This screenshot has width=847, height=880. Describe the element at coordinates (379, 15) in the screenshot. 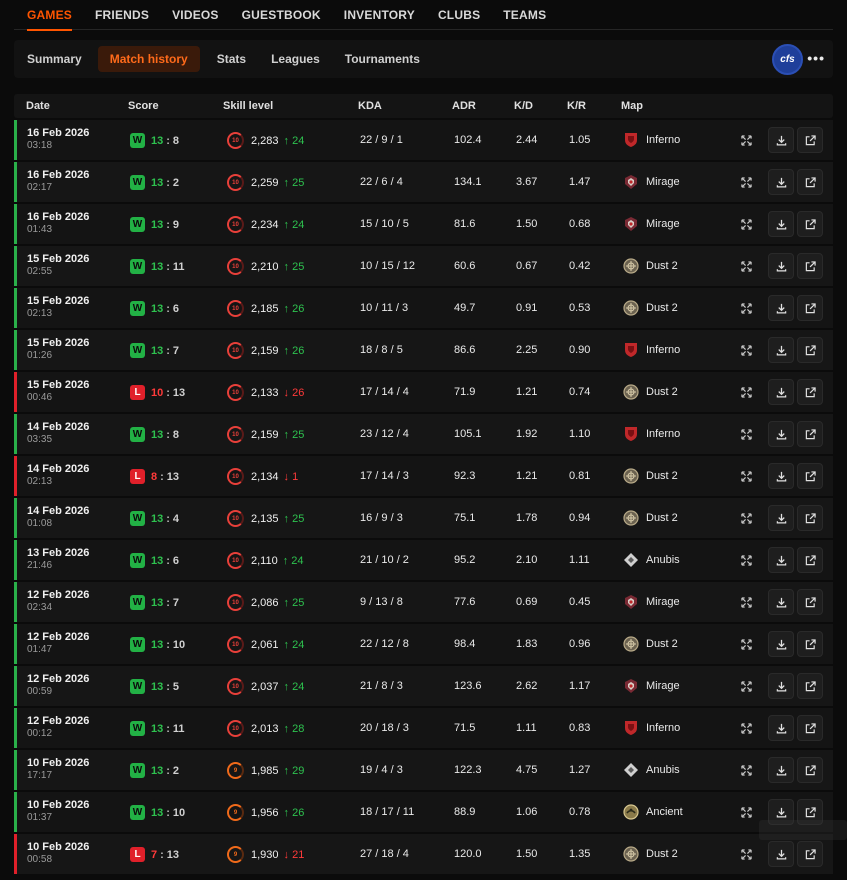

I see `nav-inventory: INVENTORY` at that location.